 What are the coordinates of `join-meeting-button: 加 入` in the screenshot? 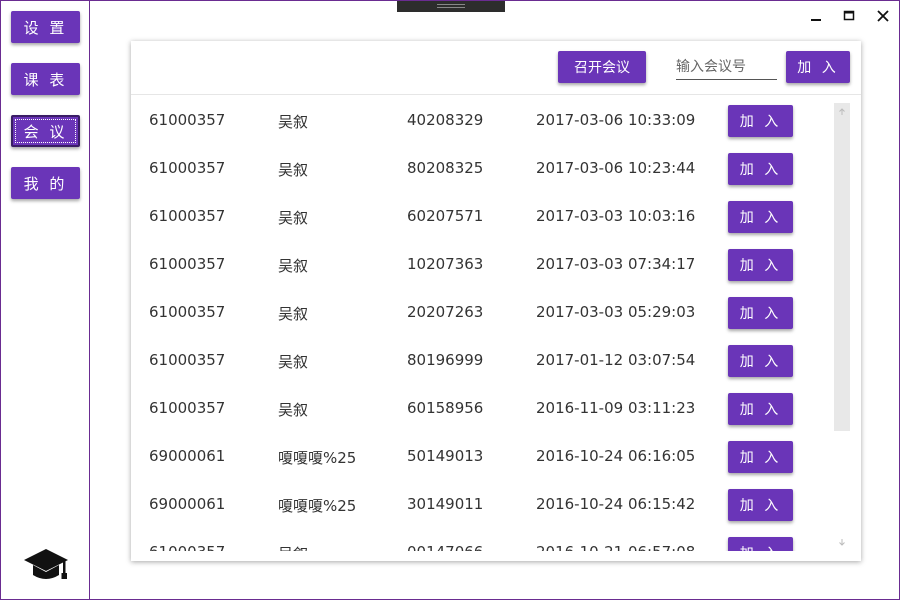 It's located at (818, 67).